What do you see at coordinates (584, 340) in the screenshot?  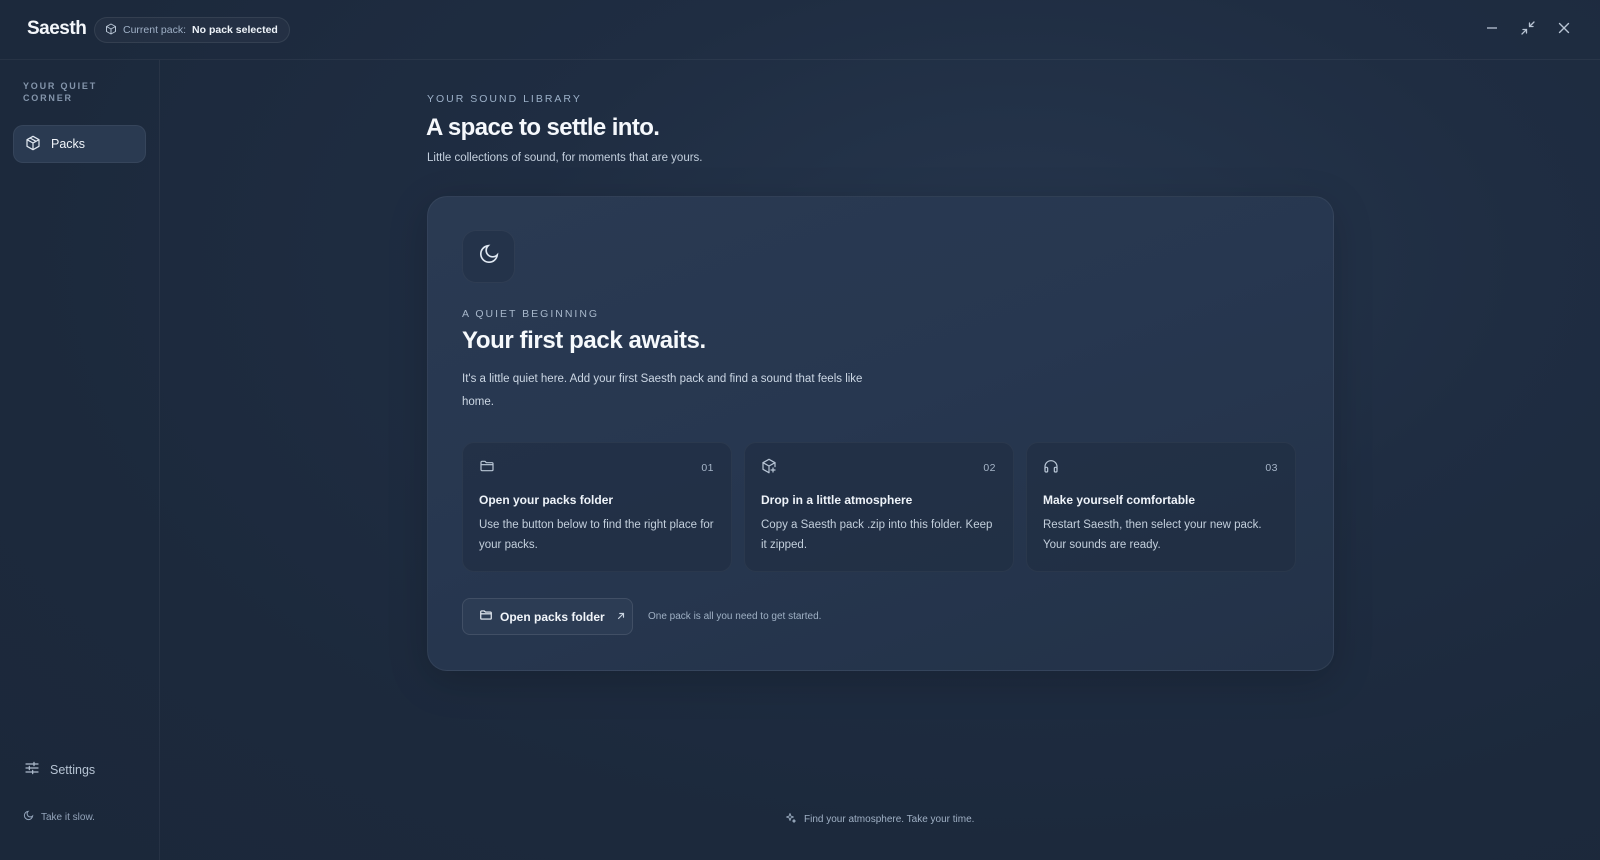 I see `card-title: Your first pack awaits.` at bounding box center [584, 340].